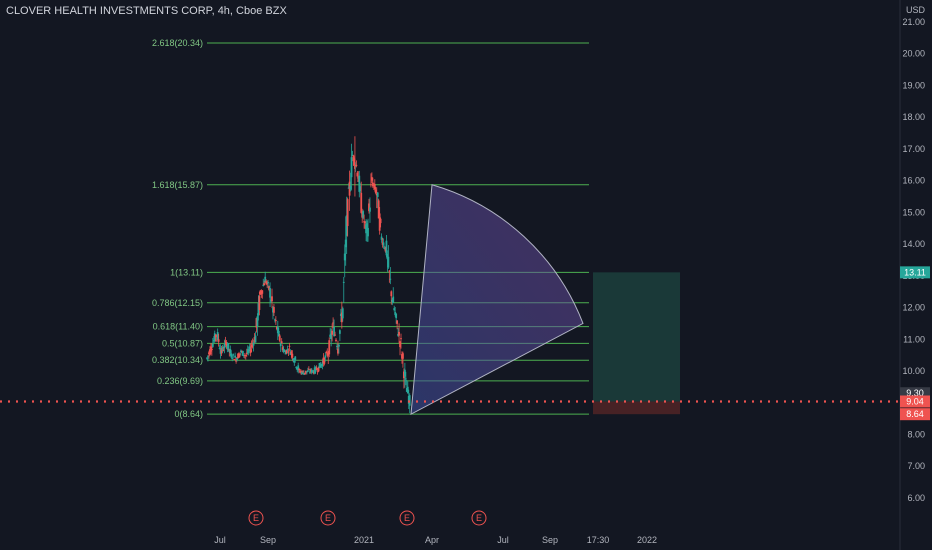 The width and height of the screenshot is (932, 550). What do you see at coordinates (178, 327) in the screenshot?
I see `fib-label-4: 0.618(11.40)` at bounding box center [178, 327].